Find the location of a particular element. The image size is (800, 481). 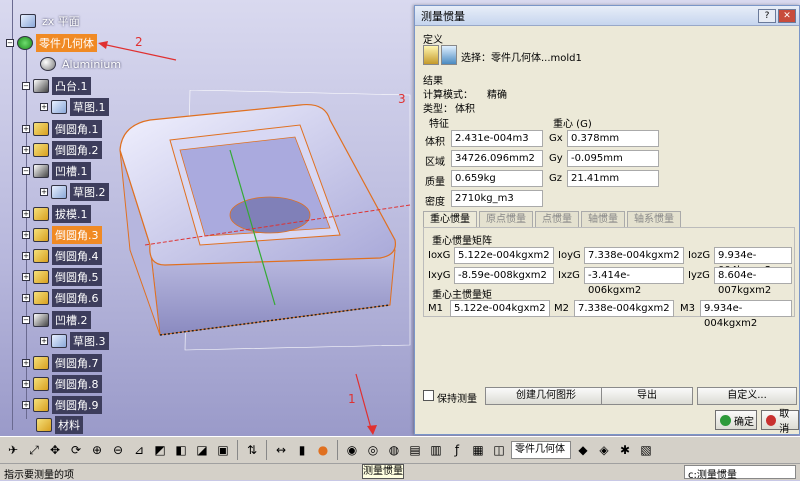

tab-axis-system-inertia: 轴系惯量 is located at coordinates (654, 219).